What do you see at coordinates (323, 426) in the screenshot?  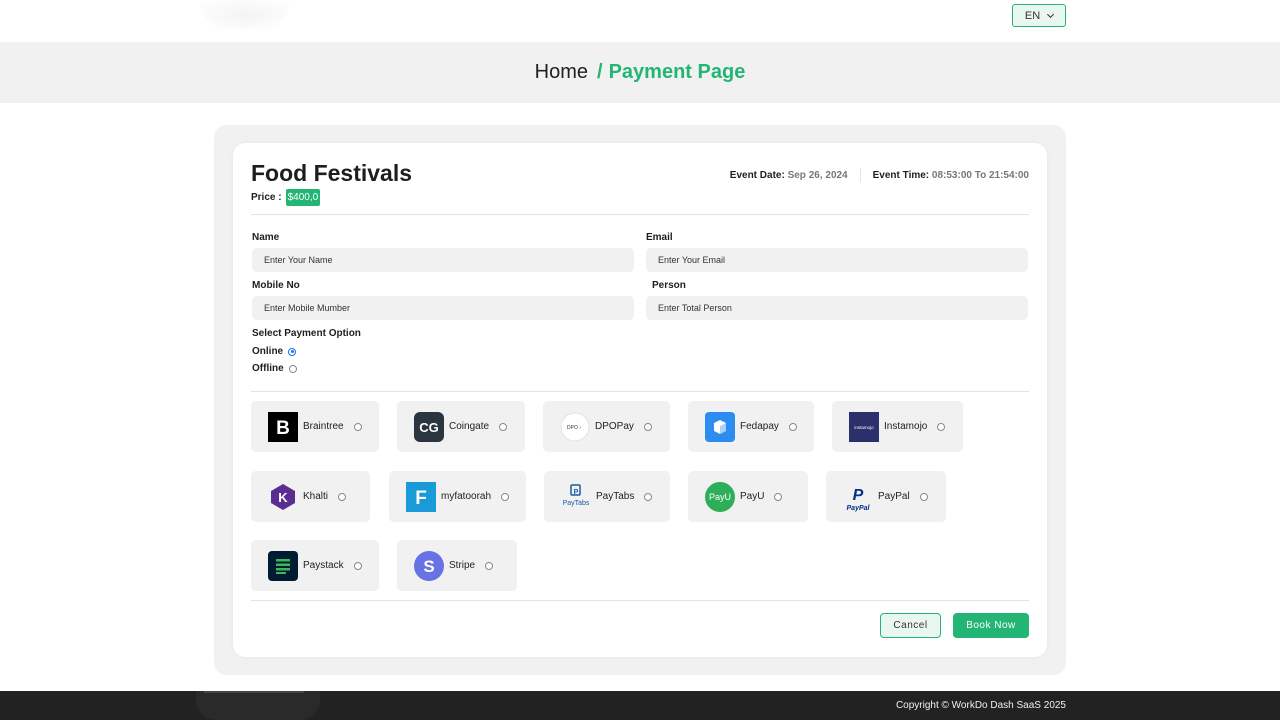 I see `gateway-name: Braintree` at bounding box center [323, 426].